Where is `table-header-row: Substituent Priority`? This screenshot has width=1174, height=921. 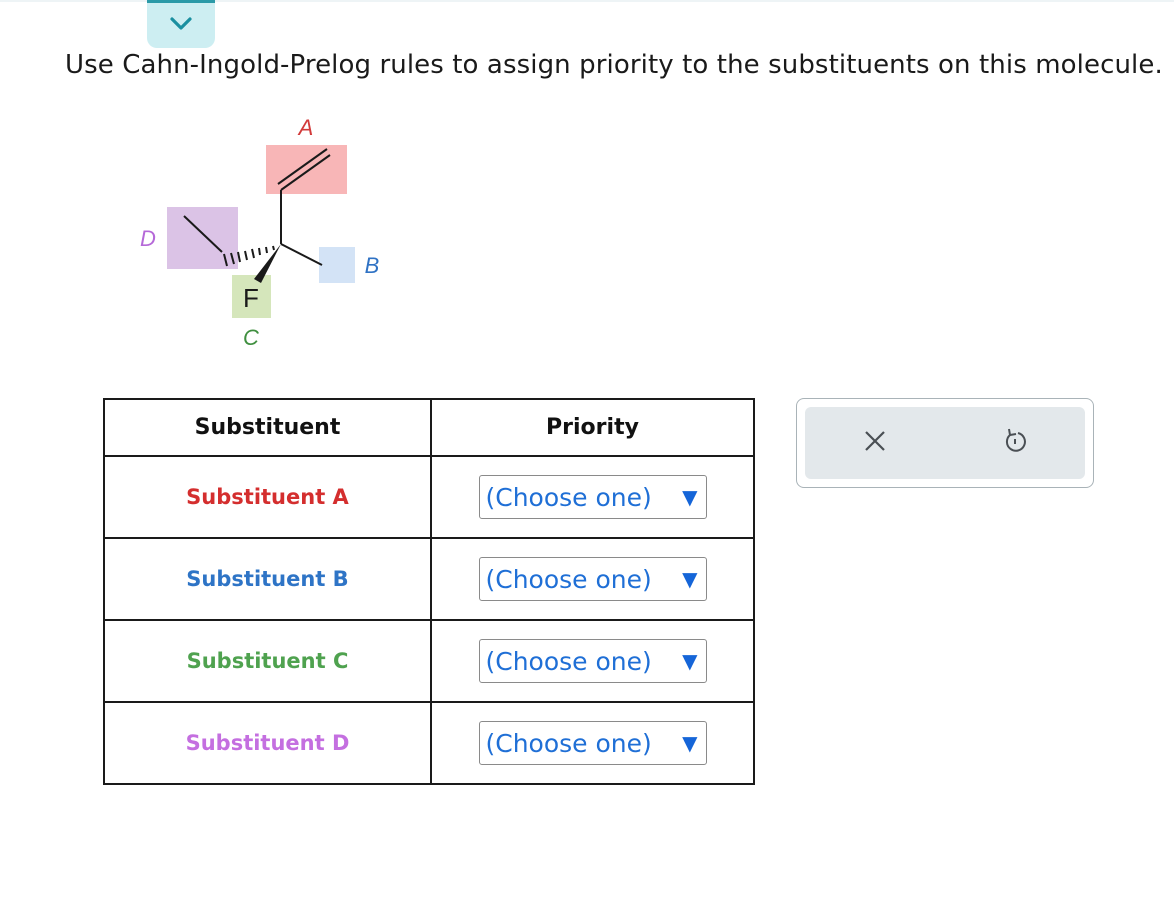
table-header-row: Substituent Priority is located at coordinates (429, 427).